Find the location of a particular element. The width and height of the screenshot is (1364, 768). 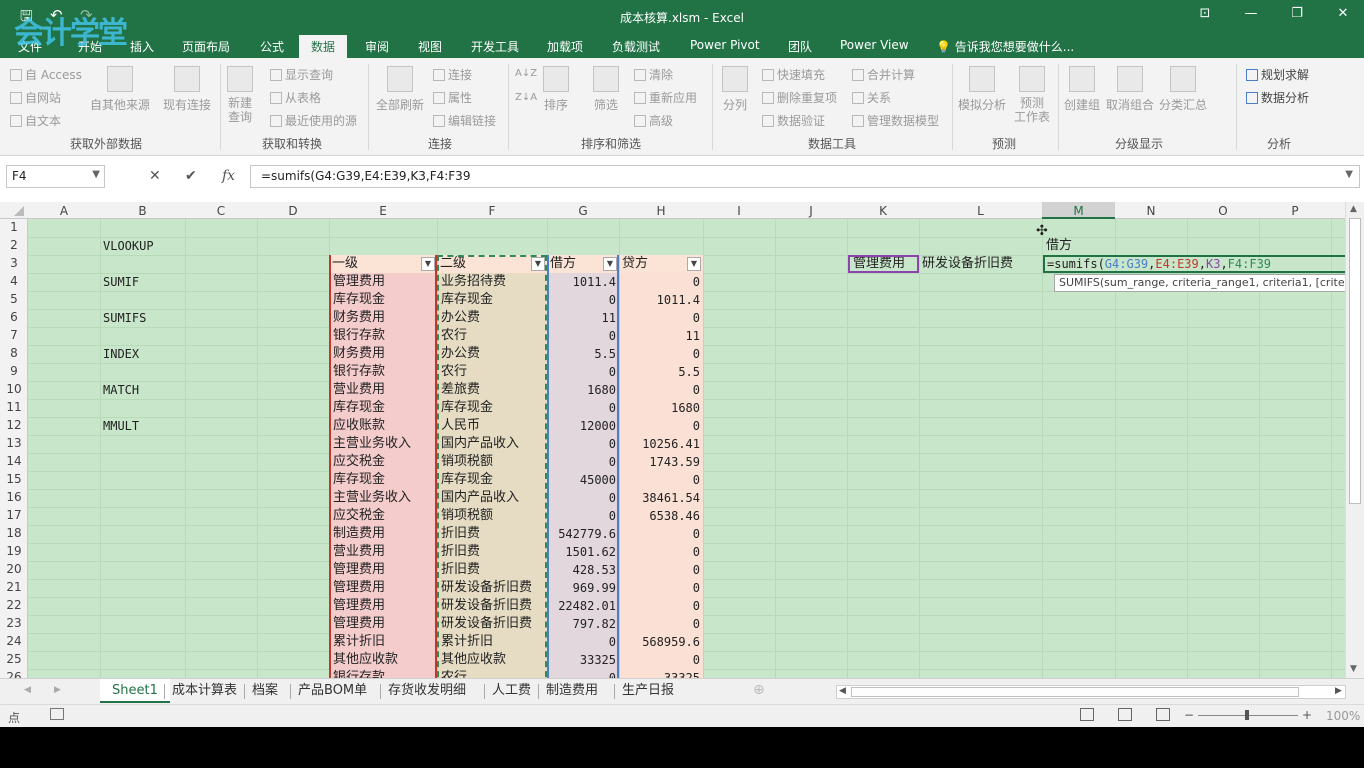

normal-view-icon is located at coordinates (1087, 714).